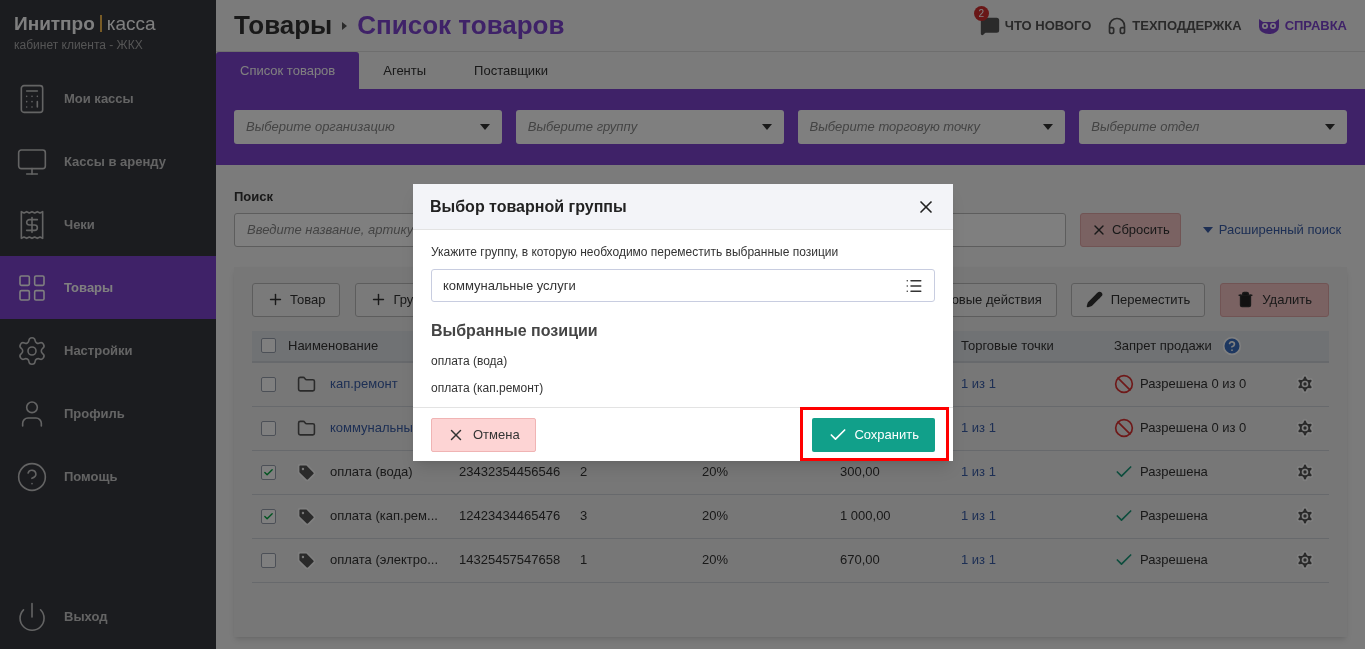 The width and height of the screenshot is (1365, 649). Describe the element at coordinates (334, 345) in the screenshot. I see `column-header: Наименование` at that location.